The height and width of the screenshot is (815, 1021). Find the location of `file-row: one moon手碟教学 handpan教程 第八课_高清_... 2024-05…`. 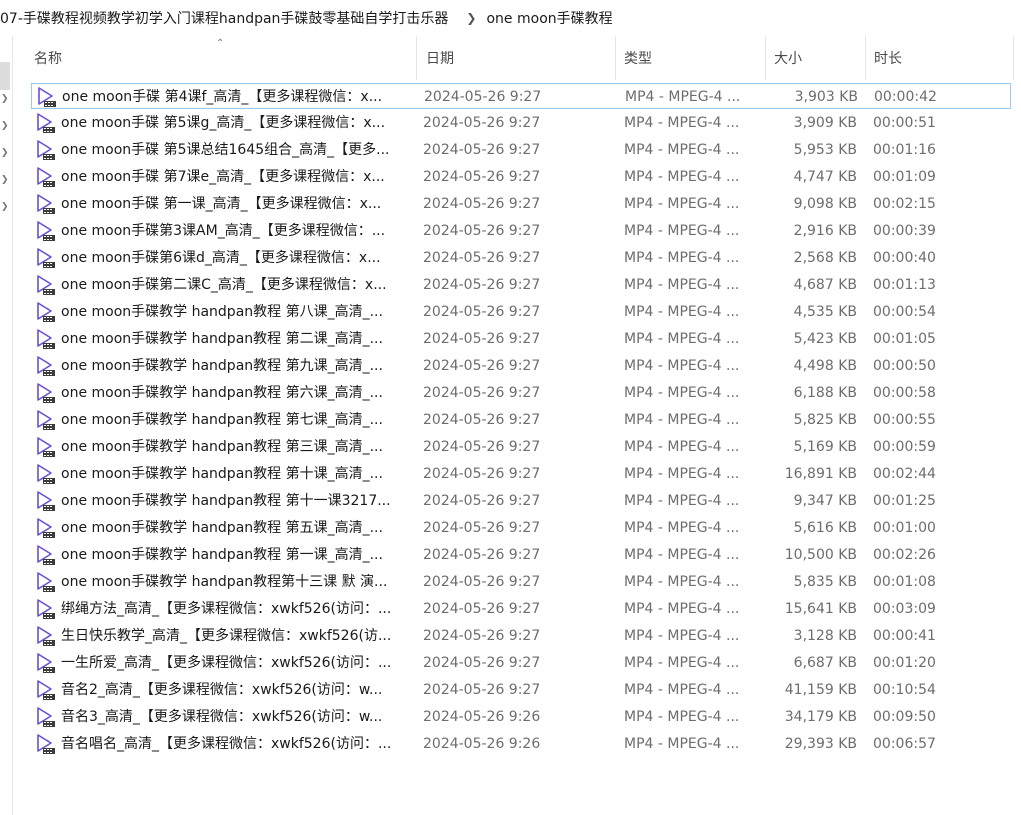

file-row: one moon手碟教学 handpan教程 第八课_高清_... 2024-05… is located at coordinates (521, 312).